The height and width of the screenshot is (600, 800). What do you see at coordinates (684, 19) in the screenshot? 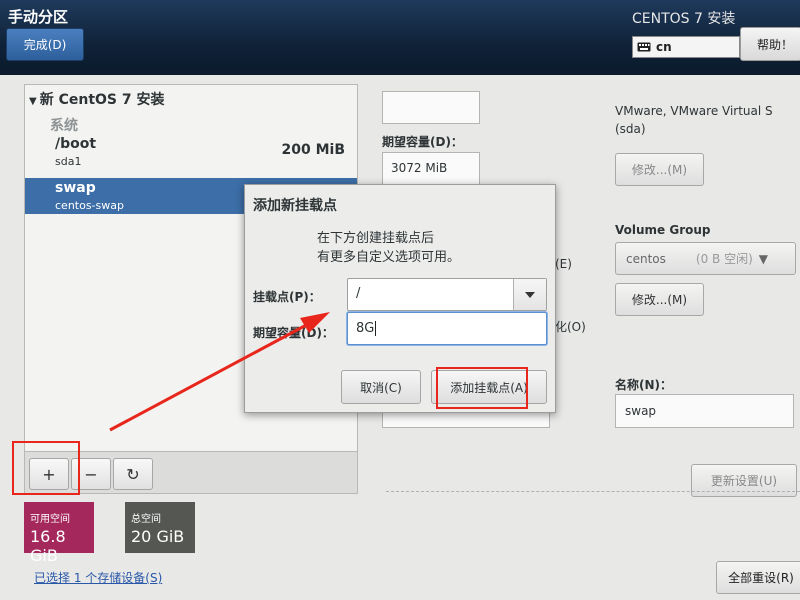
I see `product-title: CENTOS 7 安装` at bounding box center [684, 19].